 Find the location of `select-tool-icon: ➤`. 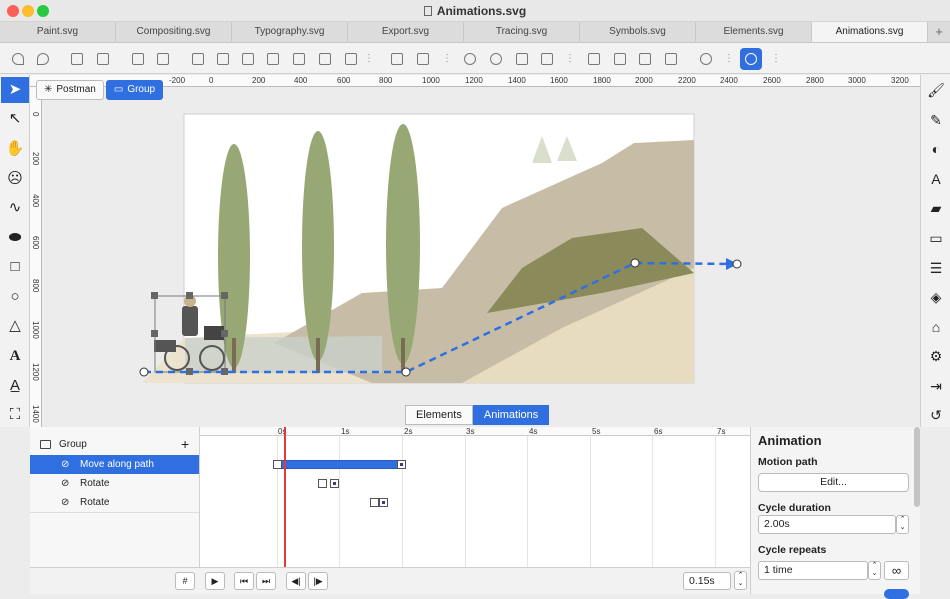

select-tool-icon: ➤ is located at coordinates (15, 90).